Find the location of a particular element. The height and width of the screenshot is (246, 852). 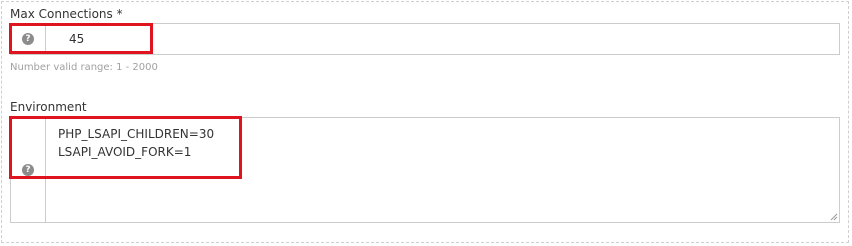

max-connections-help-addon: ? is located at coordinates (28, 39).